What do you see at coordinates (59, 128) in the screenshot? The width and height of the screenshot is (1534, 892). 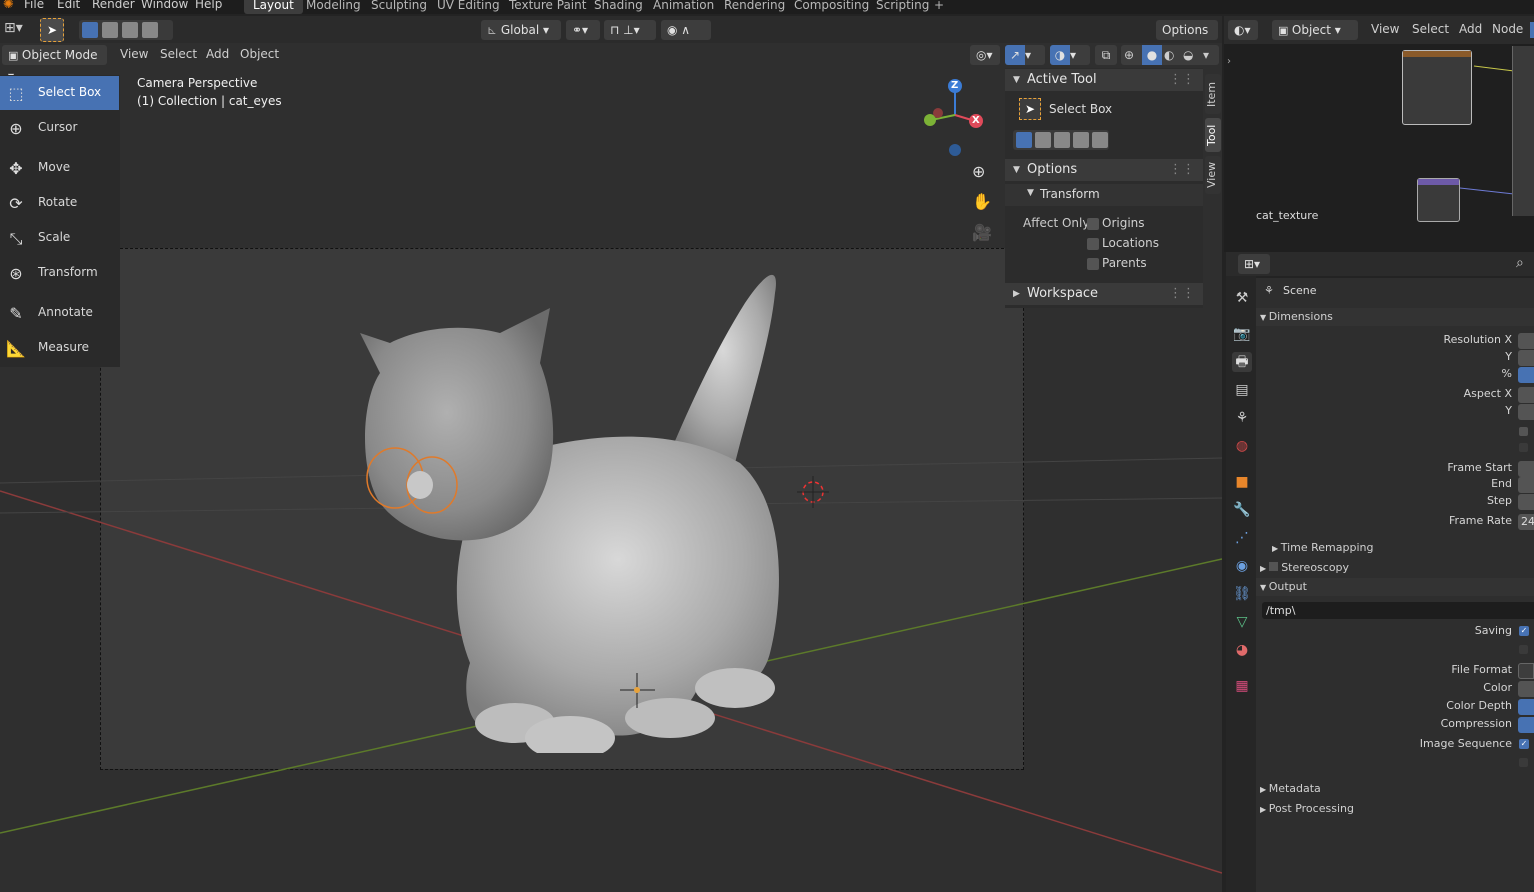 I see `tool-cursor: ⊕ Cursor` at bounding box center [59, 128].